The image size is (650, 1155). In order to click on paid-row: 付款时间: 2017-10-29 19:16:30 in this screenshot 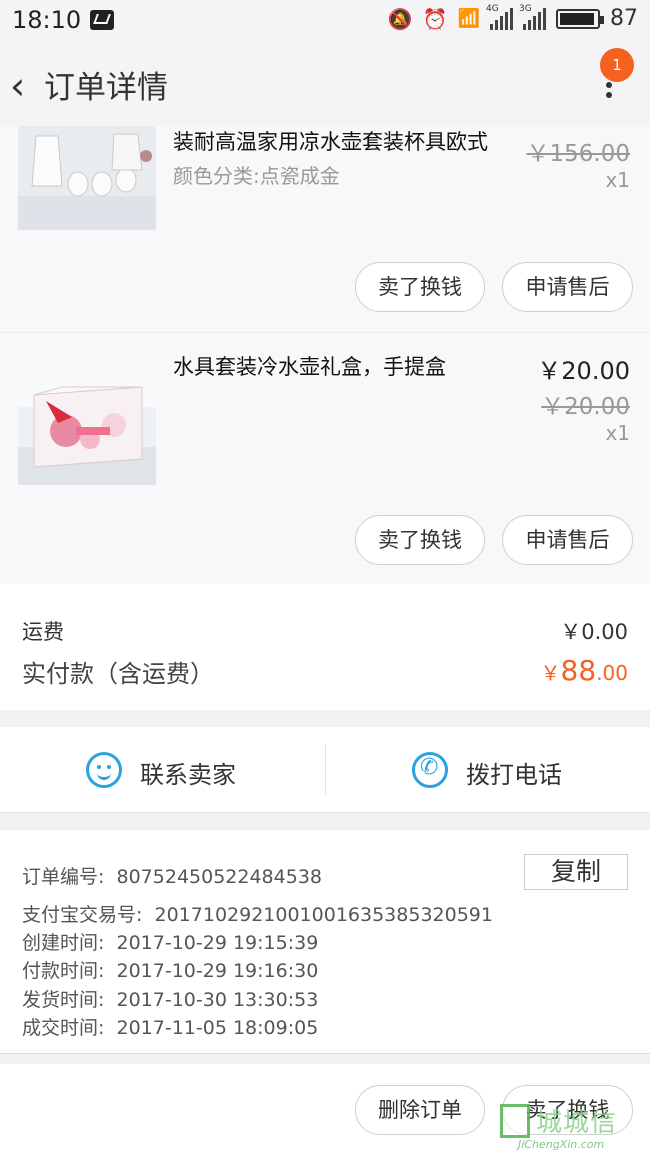, I will do `click(170, 971)`.